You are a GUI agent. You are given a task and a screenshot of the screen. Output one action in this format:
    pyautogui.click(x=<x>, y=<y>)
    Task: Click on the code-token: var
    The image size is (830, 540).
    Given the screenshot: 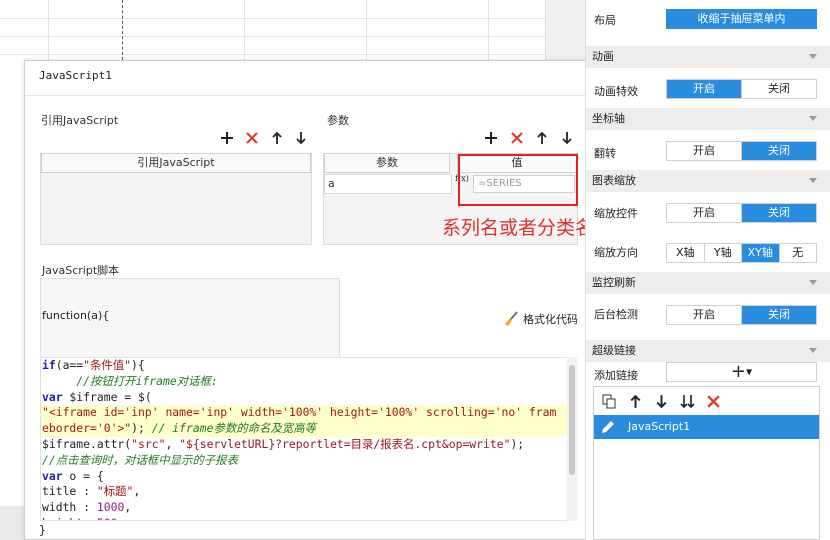 What is the action you would take?
    pyautogui.click(x=52, y=396)
    